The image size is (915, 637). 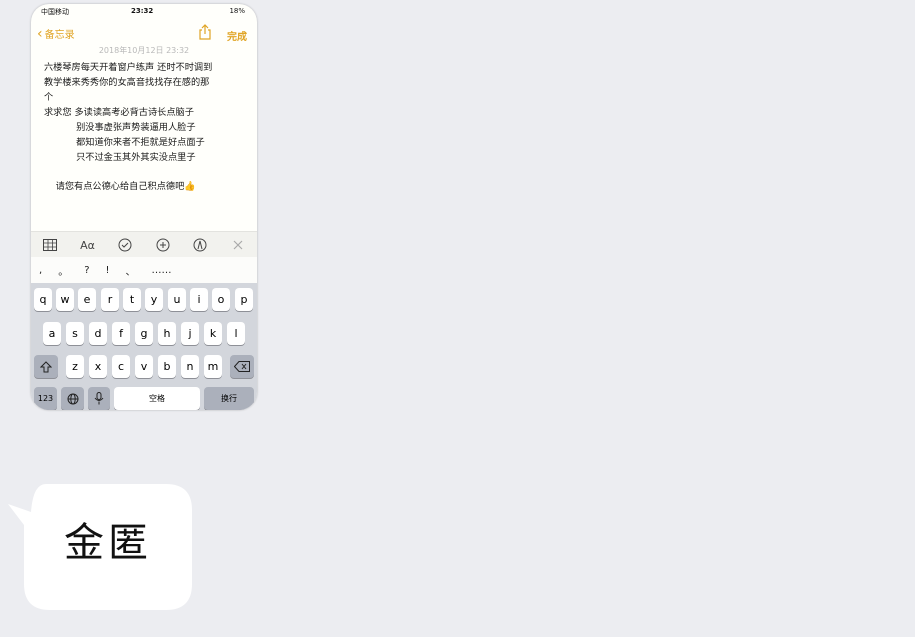 What do you see at coordinates (144, 300) in the screenshot?
I see `key-row-1: q w e r t y u i o p` at bounding box center [144, 300].